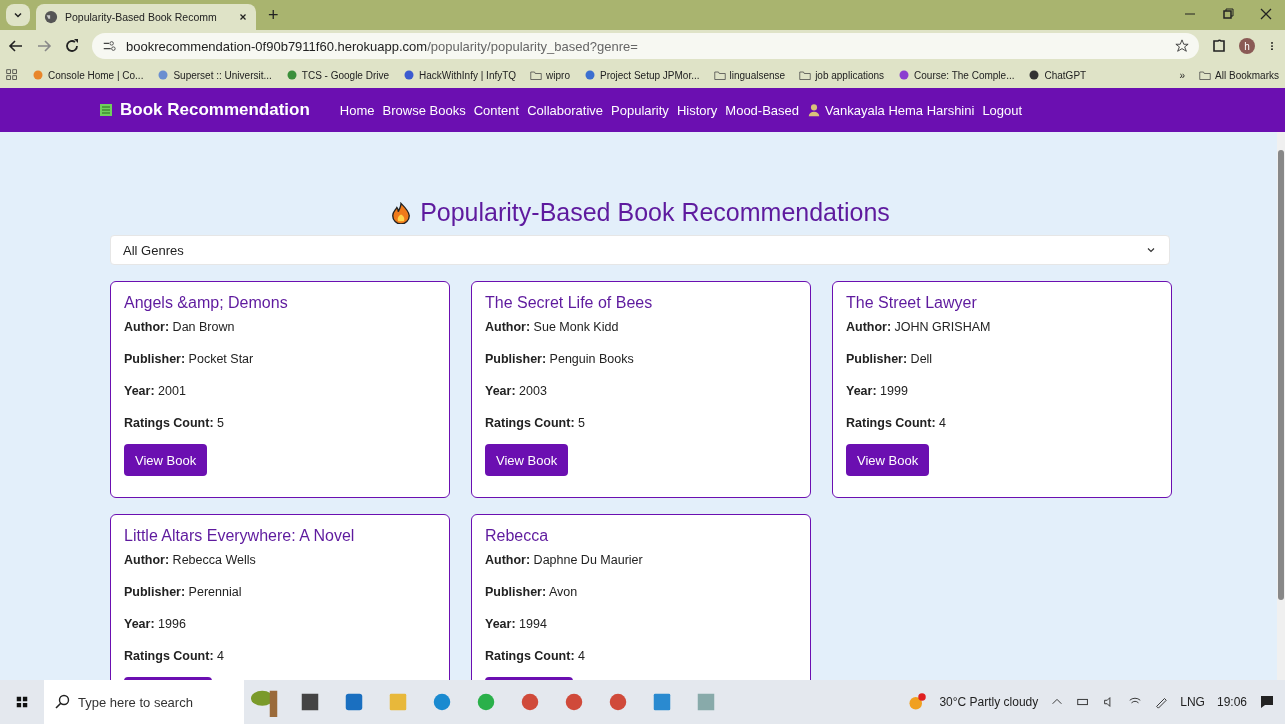 The image size is (1285, 724). What do you see at coordinates (749, 75) in the screenshot?
I see `bookmark-item: lingualsense` at bounding box center [749, 75].